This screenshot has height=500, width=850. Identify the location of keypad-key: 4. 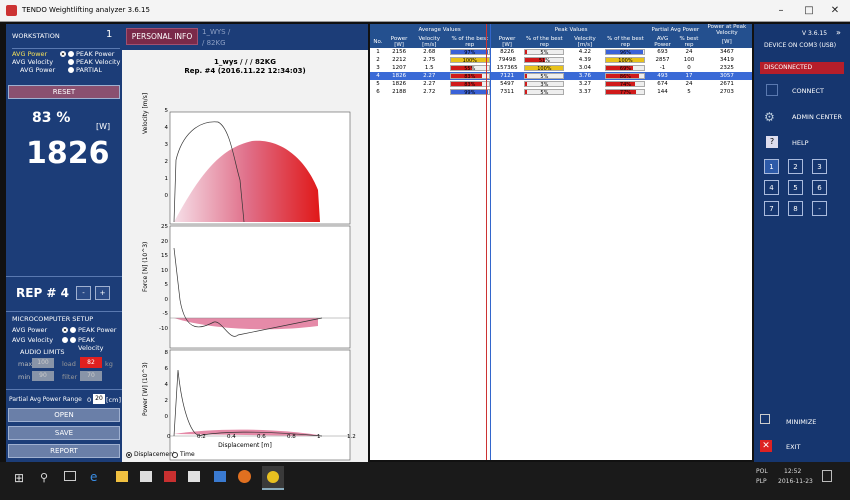
(771, 187).